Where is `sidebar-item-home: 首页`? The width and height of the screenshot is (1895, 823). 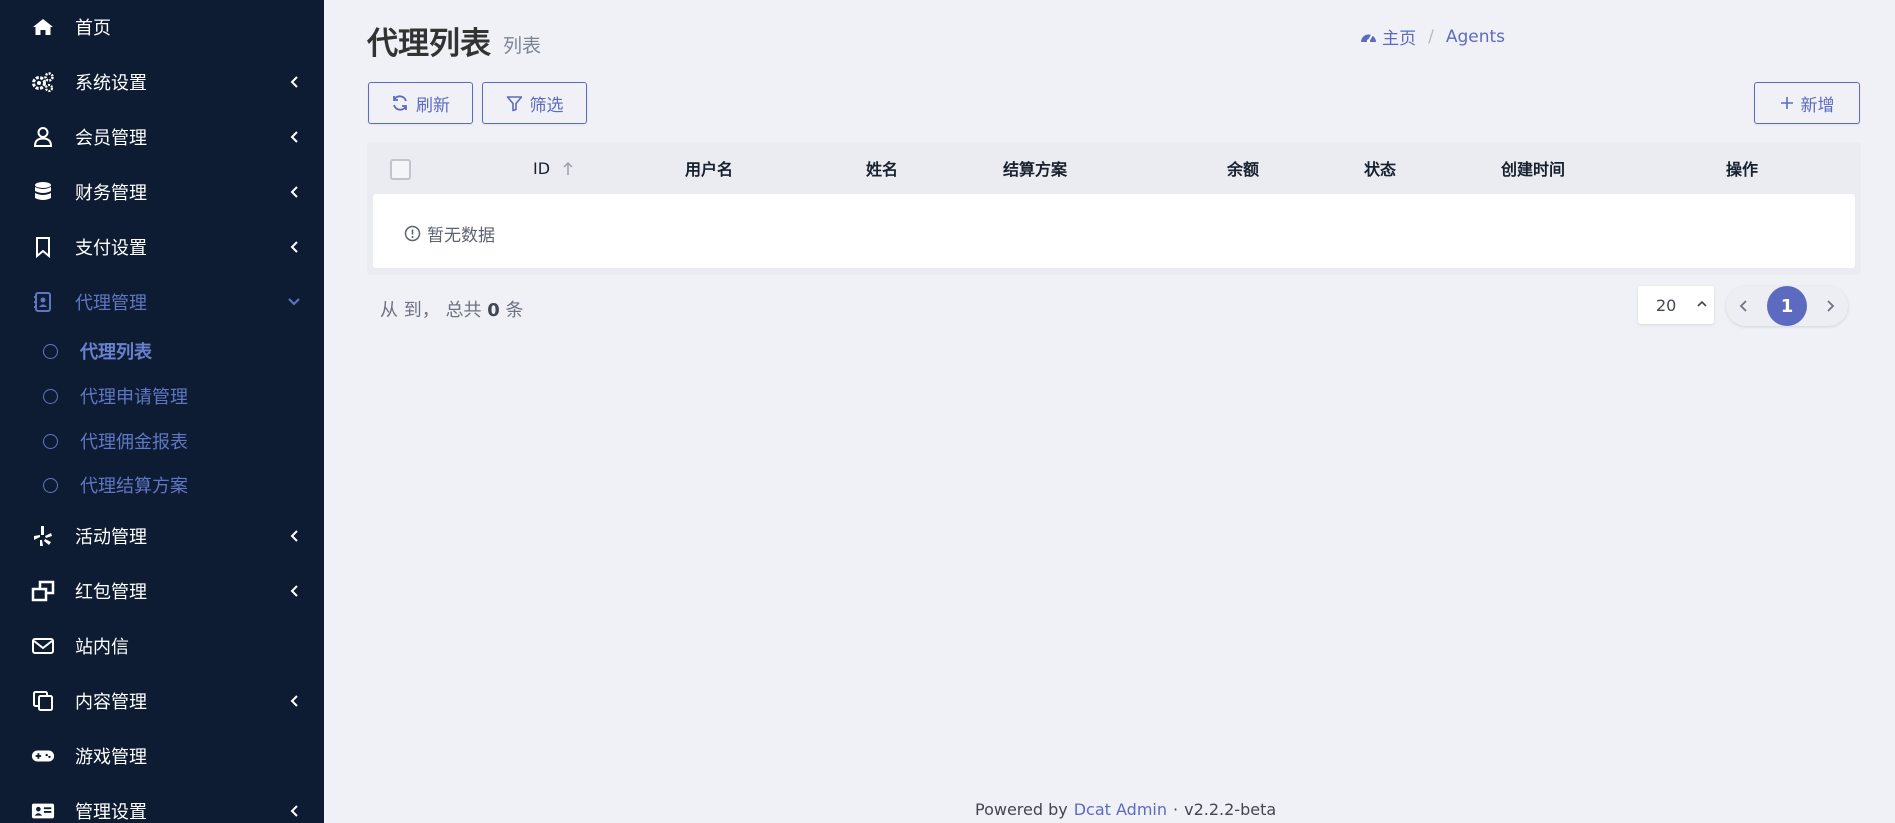
sidebar-item-home: 首页 is located at coordinates (162, 27).